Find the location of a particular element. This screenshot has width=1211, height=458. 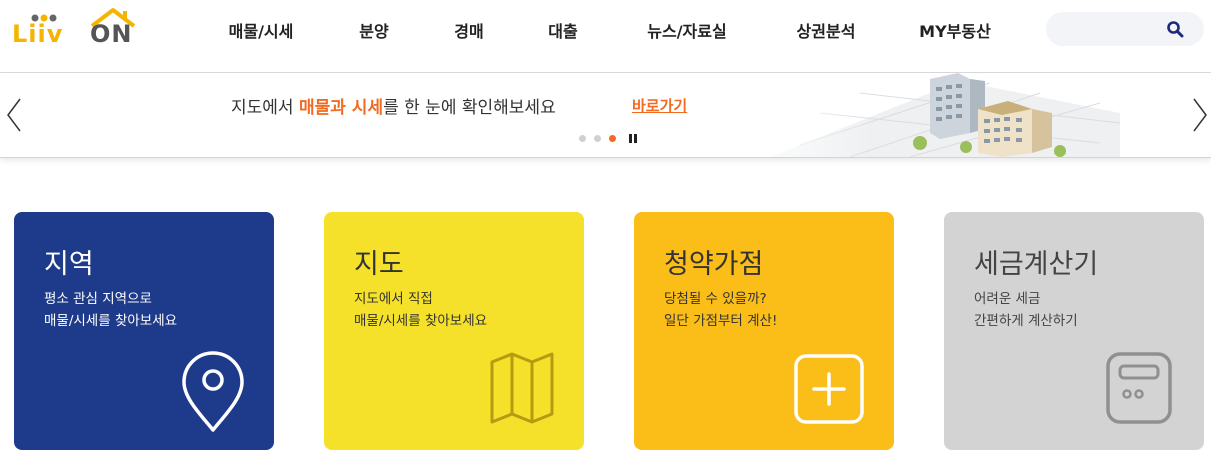

card-region: 지역 평소 관심 지역으로 매물/시세를 찾아보세요 is located at coordinates (144, 331).